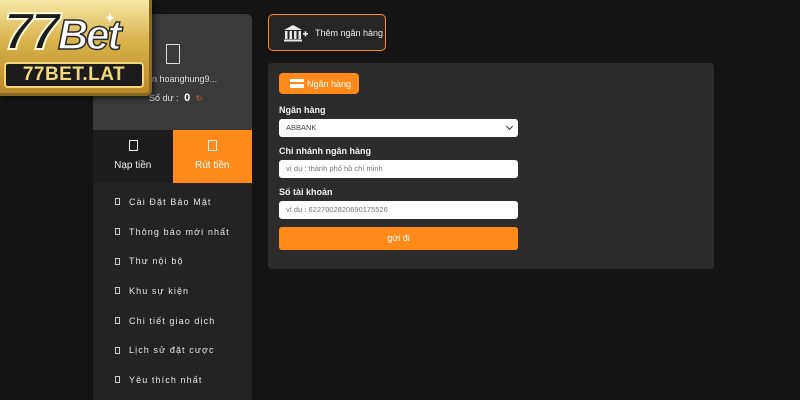 Image resolution: width=800 pixels, height=400 pixels. I want to click on menu-item-favorites: Yêu thích nhất, so click(172, 380).